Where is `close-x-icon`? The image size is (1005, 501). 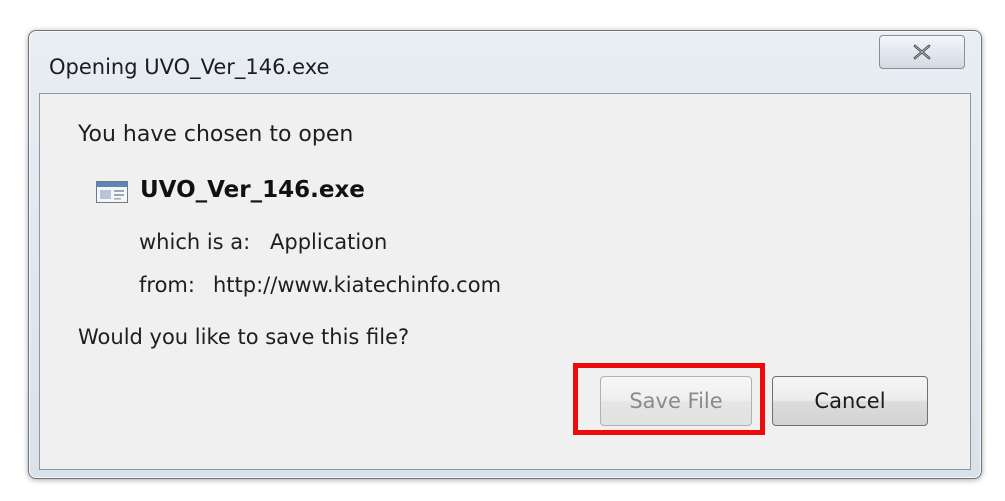 close-x-icon is located at coordinates (922, 52).